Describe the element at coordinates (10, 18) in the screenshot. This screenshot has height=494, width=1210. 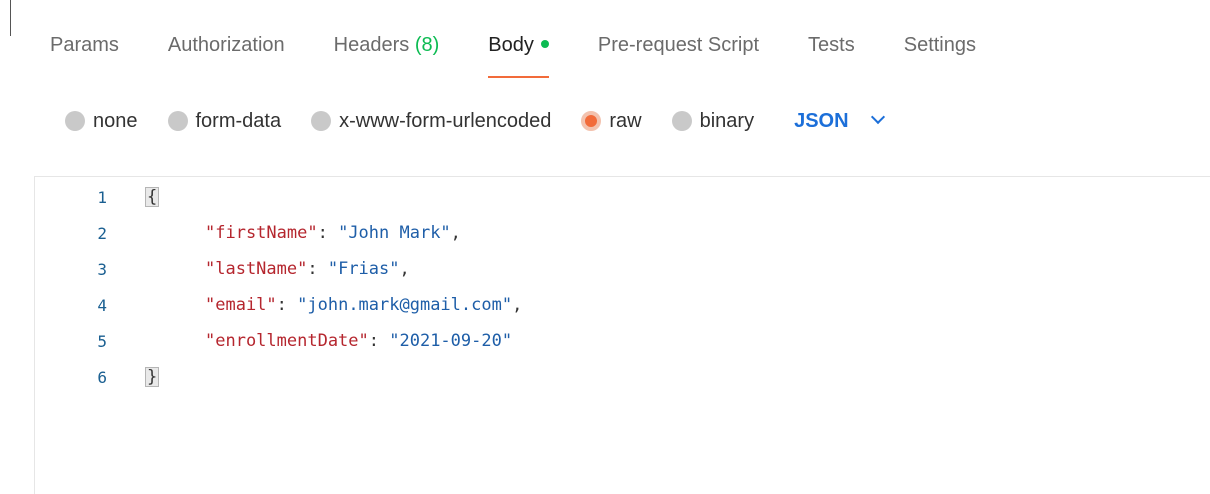
I see `panel-divider` at that location.